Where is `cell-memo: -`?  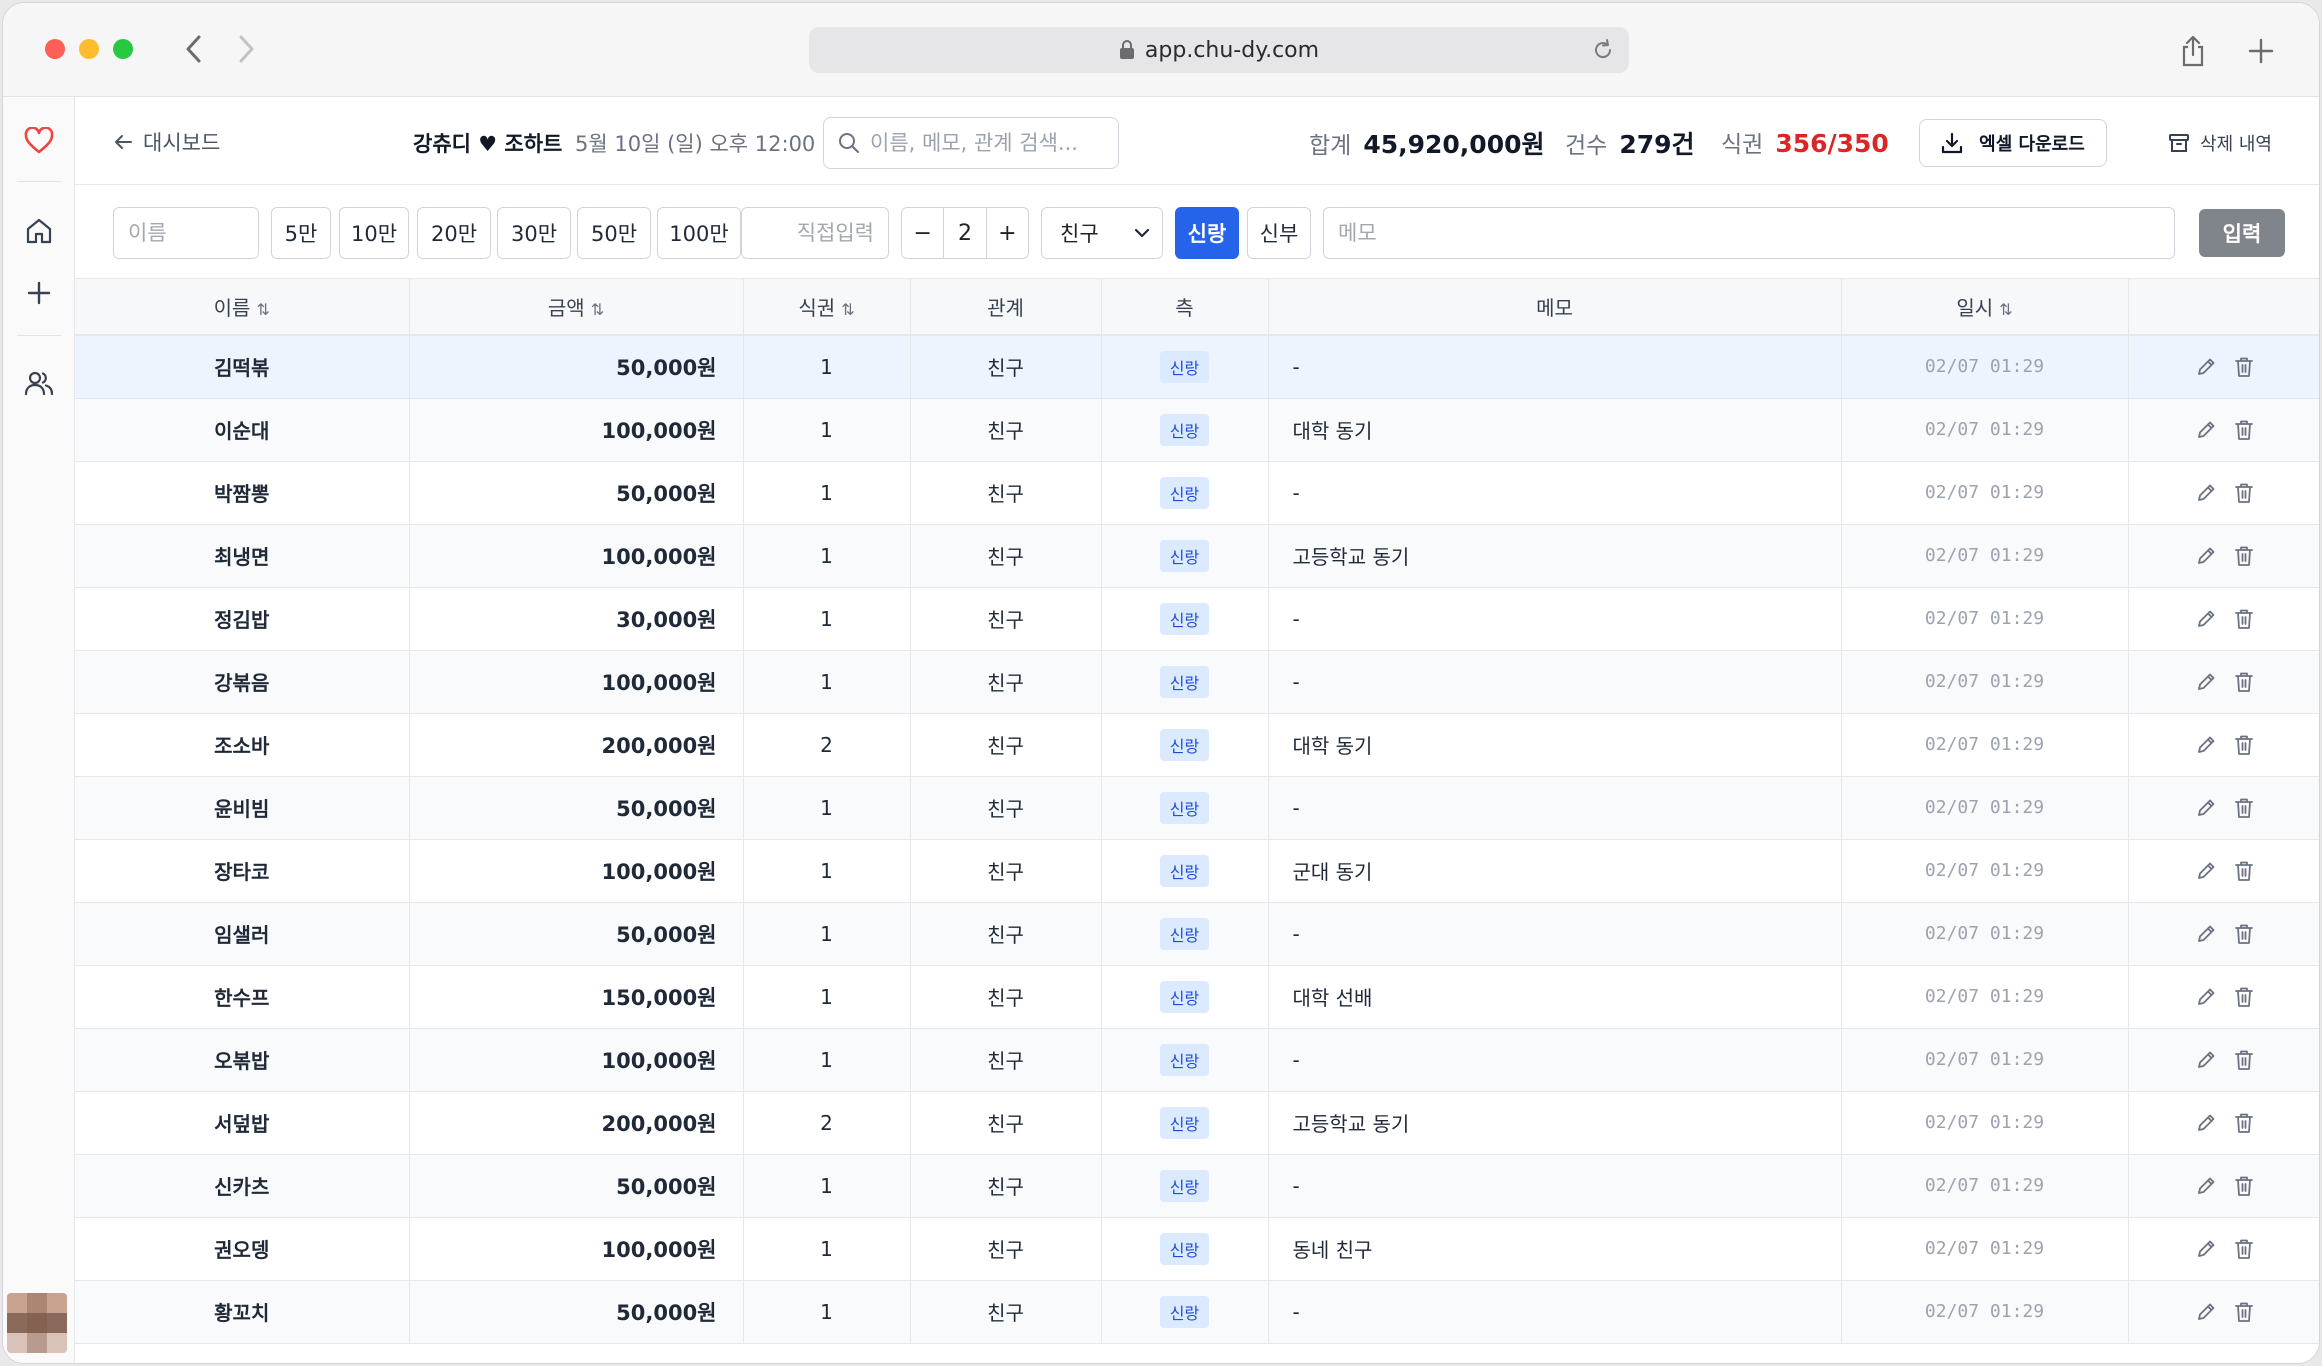
cell-memo: - is located at coordinates (1555, 1312).